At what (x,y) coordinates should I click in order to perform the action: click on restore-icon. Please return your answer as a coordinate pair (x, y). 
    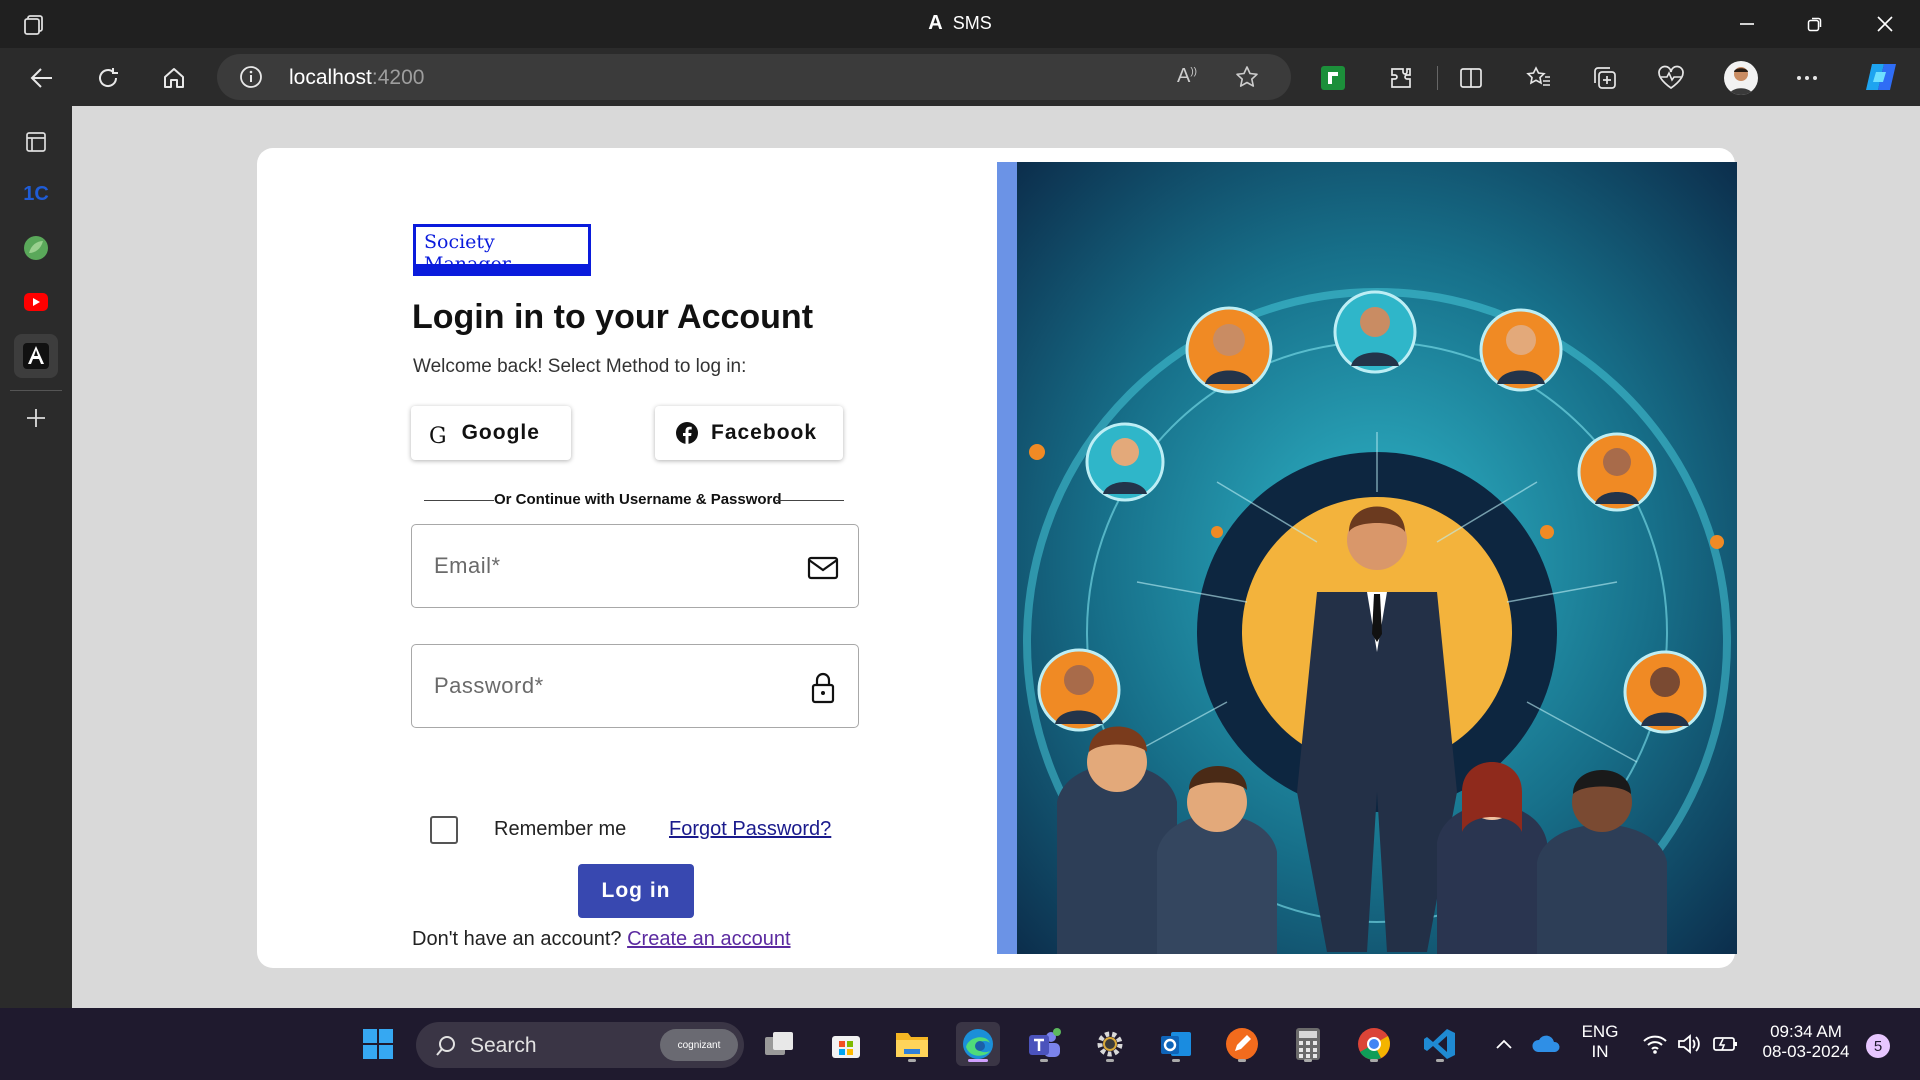
    Looking at the image, I should click on (1814, 24).